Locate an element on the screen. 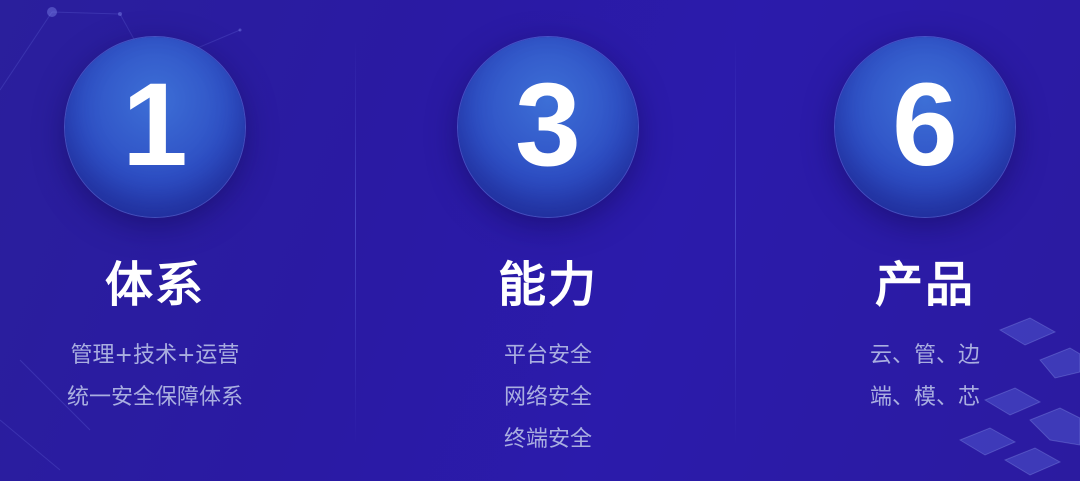  feature-description: 管理+技术+运营 统一安全保障体系 is located at coordinates (155, 377).